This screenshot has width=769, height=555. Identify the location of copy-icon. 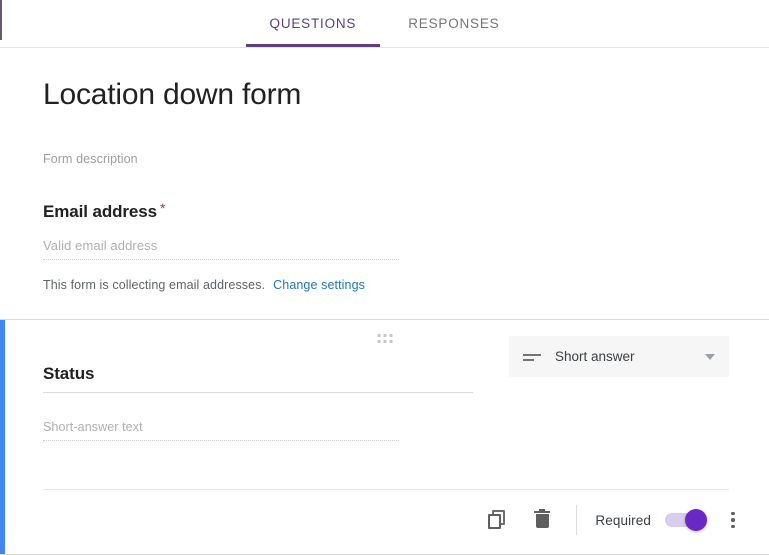
(498, 520).